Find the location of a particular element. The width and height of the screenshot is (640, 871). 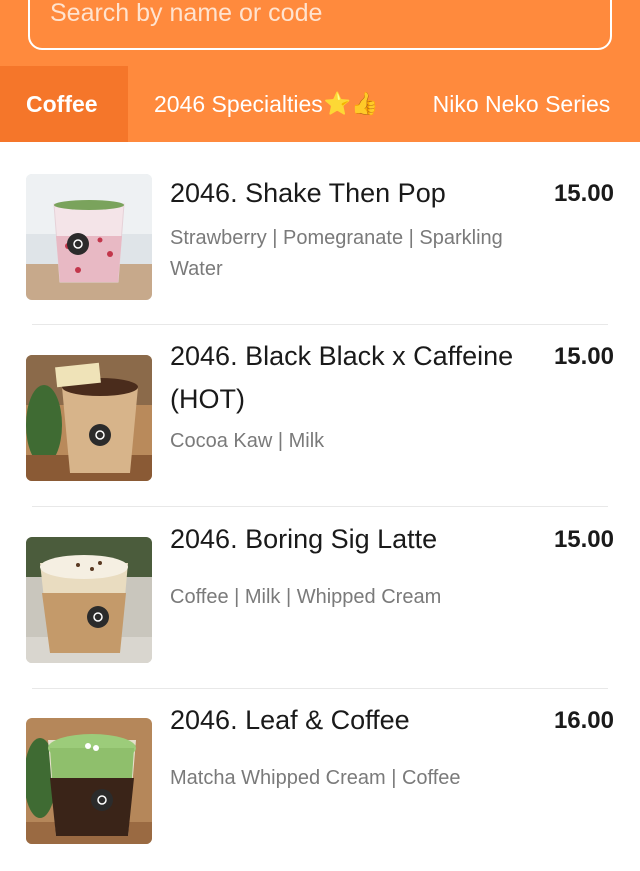

product-name: 2046. Boring Sig Latte is located at coordinates (304, 539).